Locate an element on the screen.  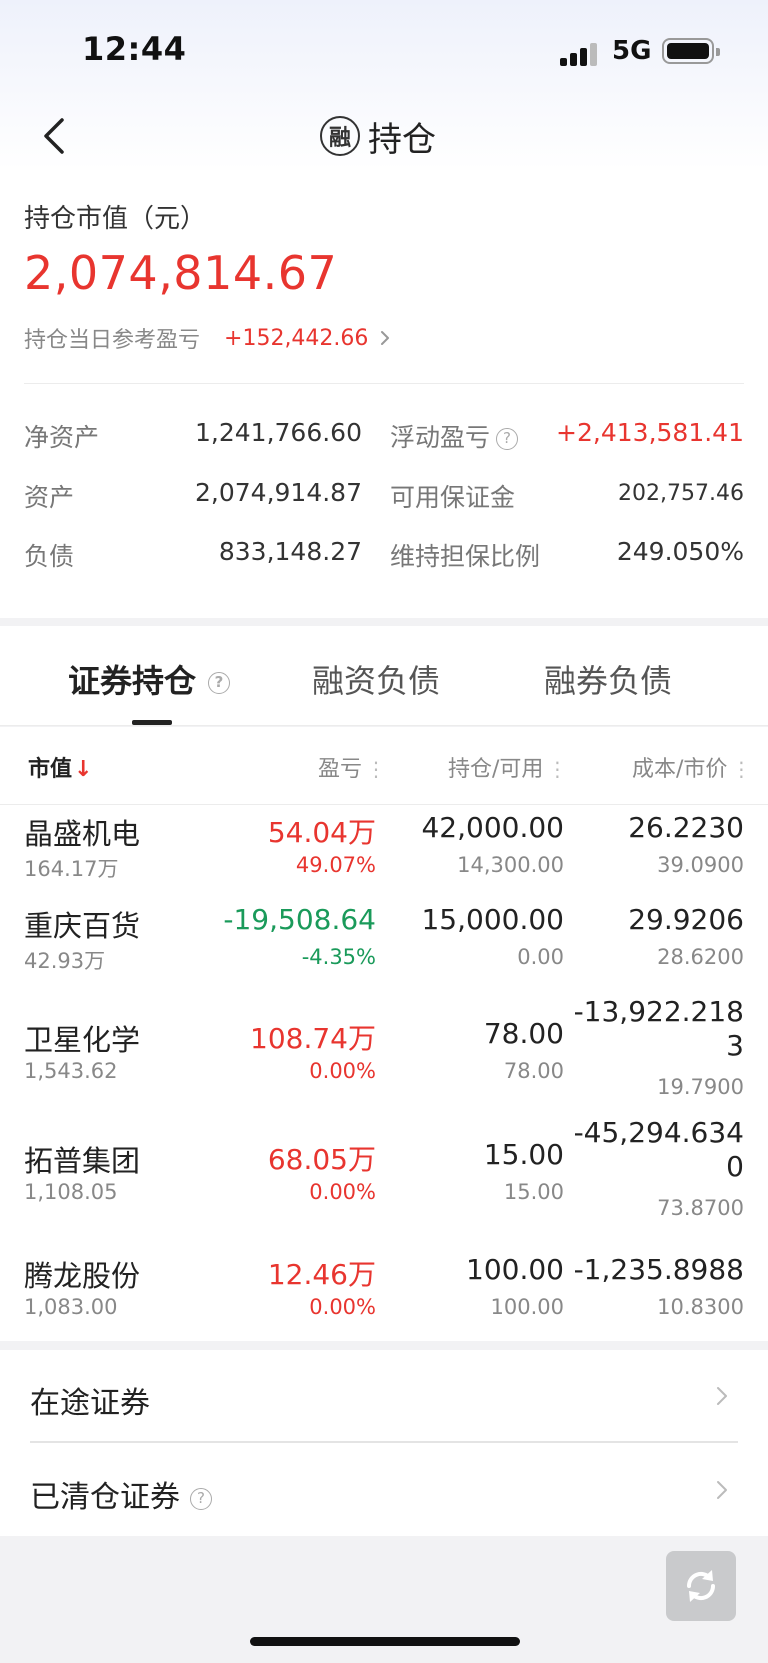
refresh-button is located at coordinates (701, 1586).